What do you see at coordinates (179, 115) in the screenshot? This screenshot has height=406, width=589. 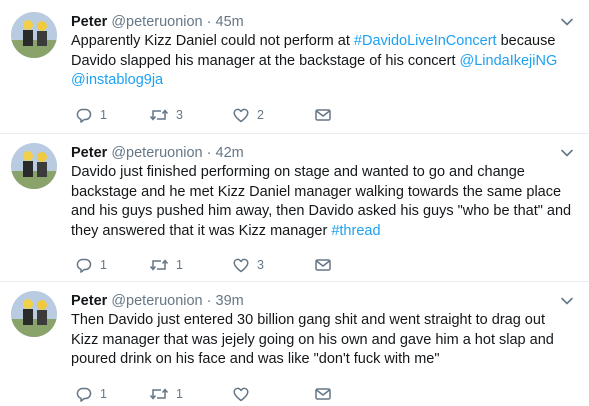 I see `retweet-count: 3` at bounding box center [179, 115].